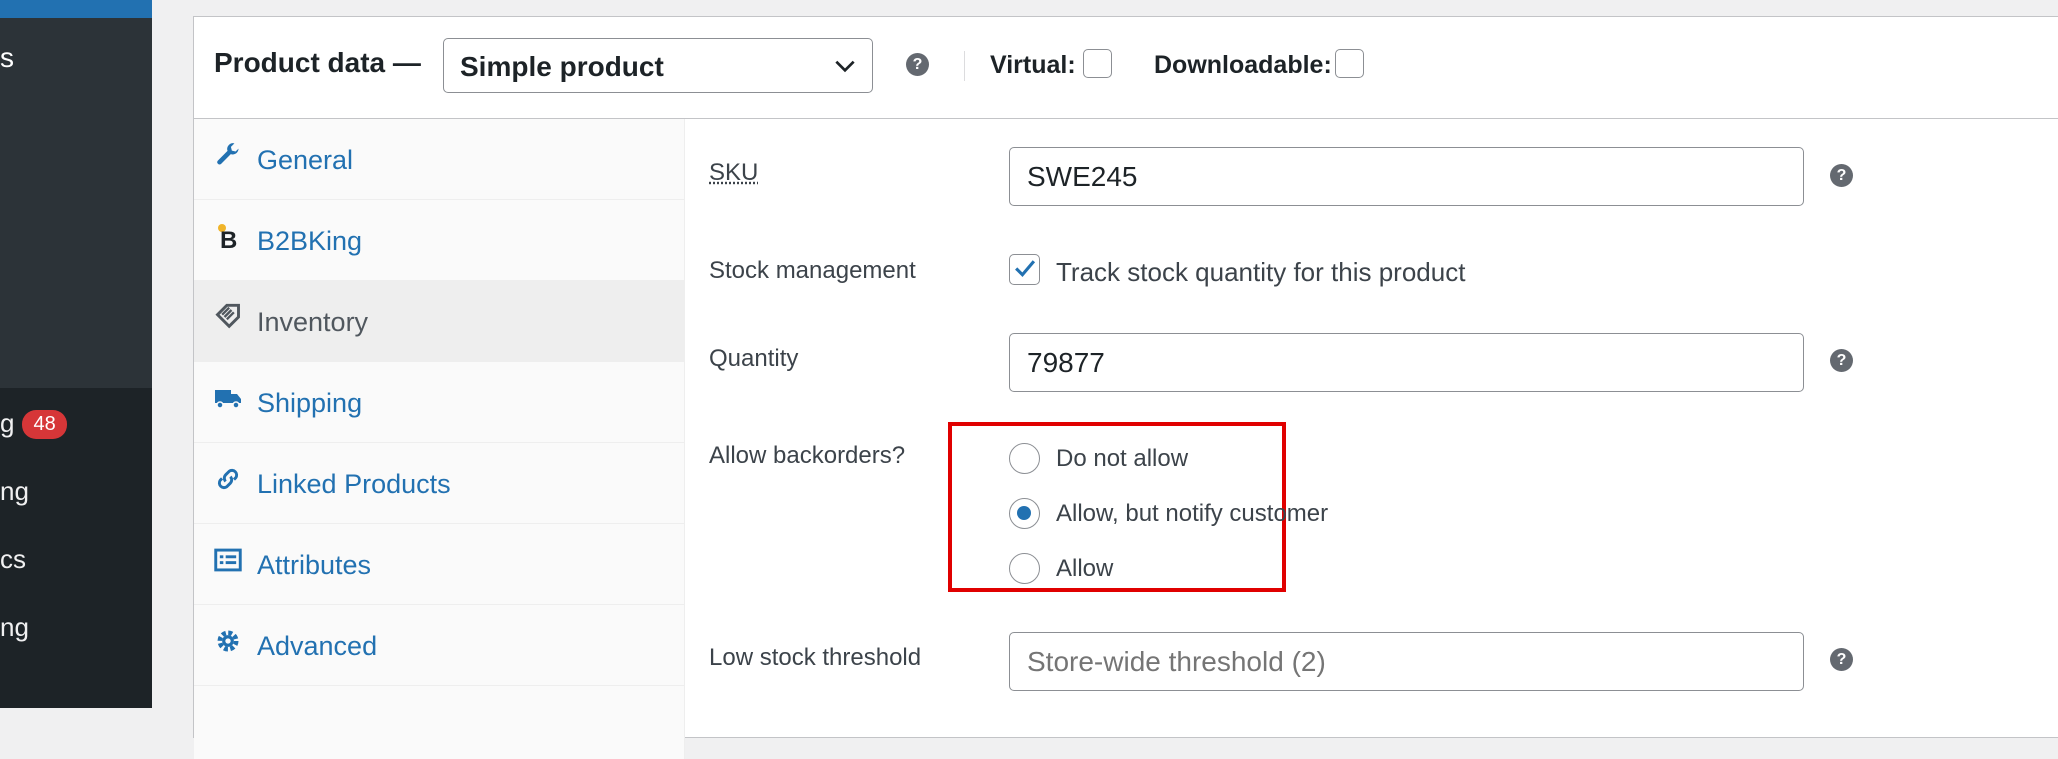  Describe the element at coordinates (1192, 514) in the screenshot. I see `radio-label: Allow, but notify customer` at that location.